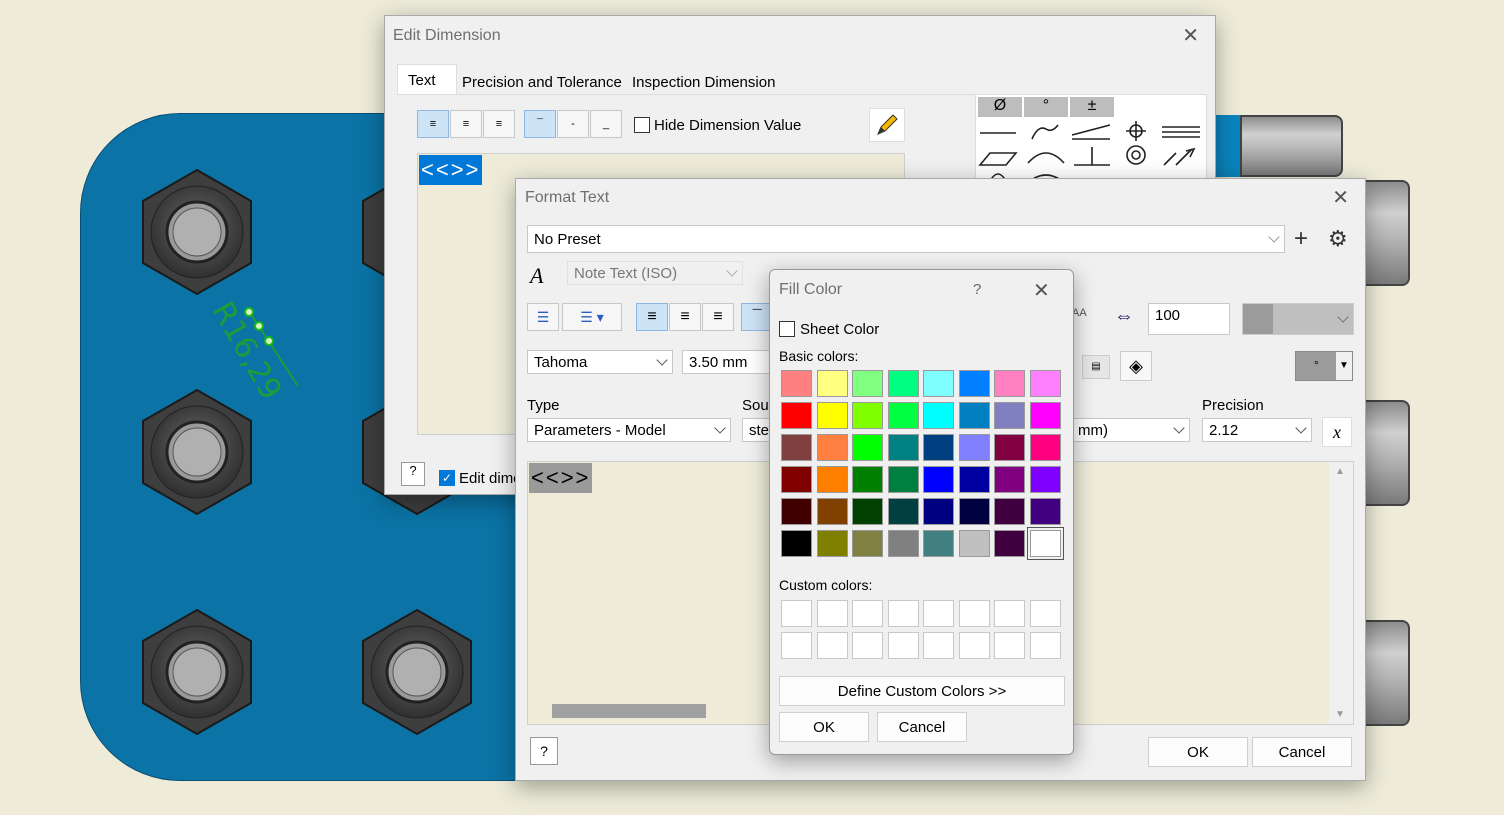 The width and height of the screenshot is (1504, 815). Describe the element at coordinates (540, 124) in the screenshot. I see `valign-top-button: ¯` at that location.